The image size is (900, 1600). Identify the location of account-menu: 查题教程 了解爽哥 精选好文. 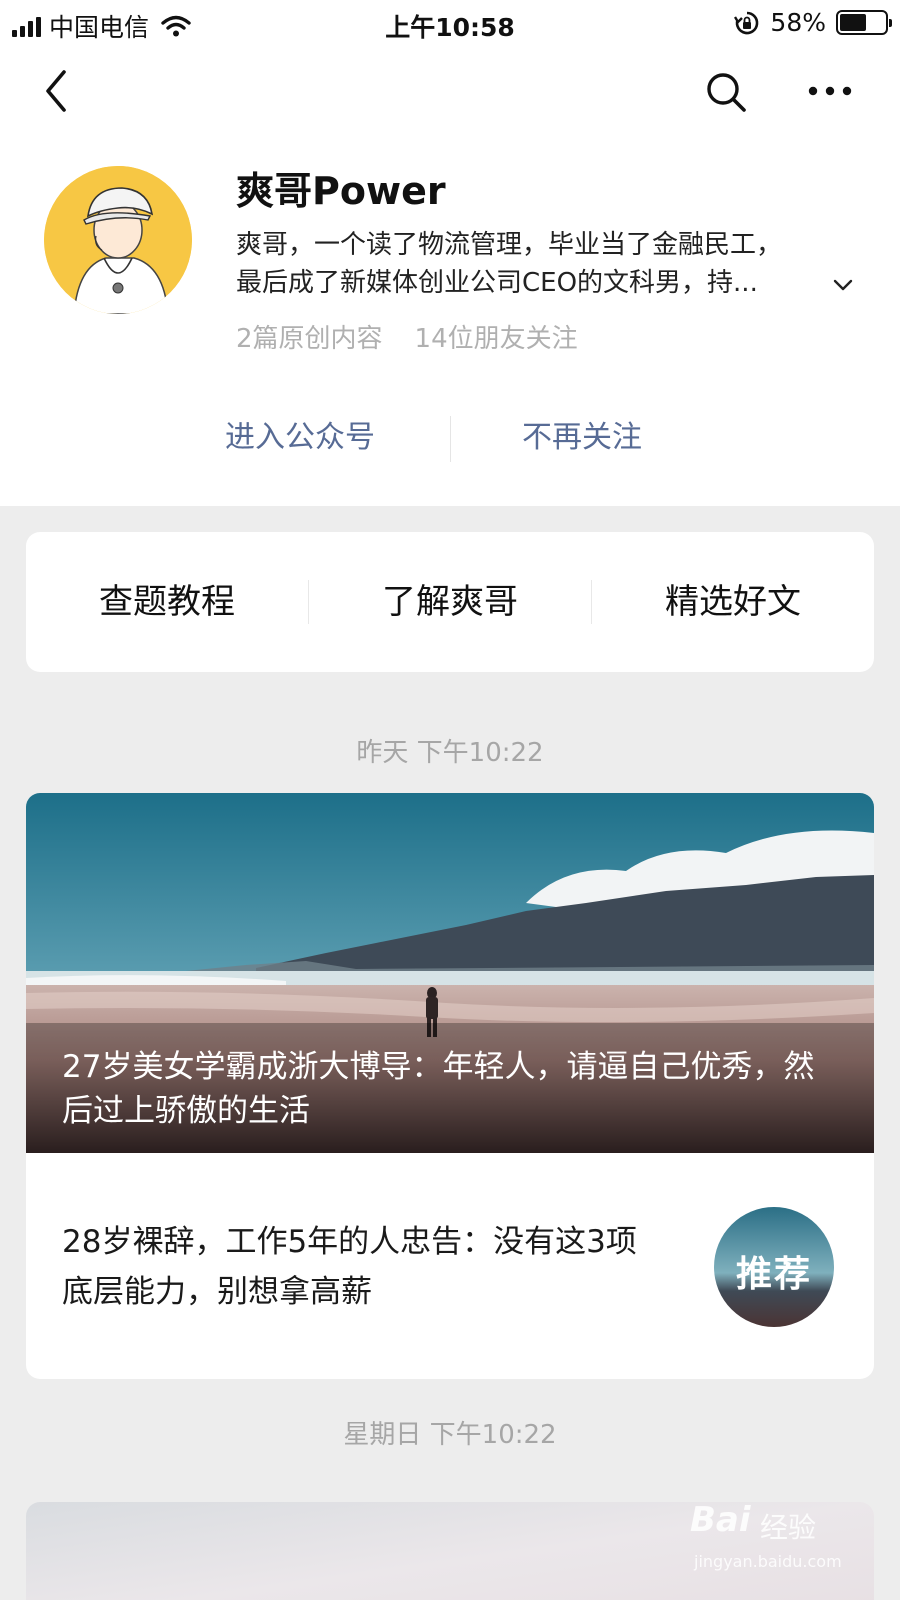
(450, 602).